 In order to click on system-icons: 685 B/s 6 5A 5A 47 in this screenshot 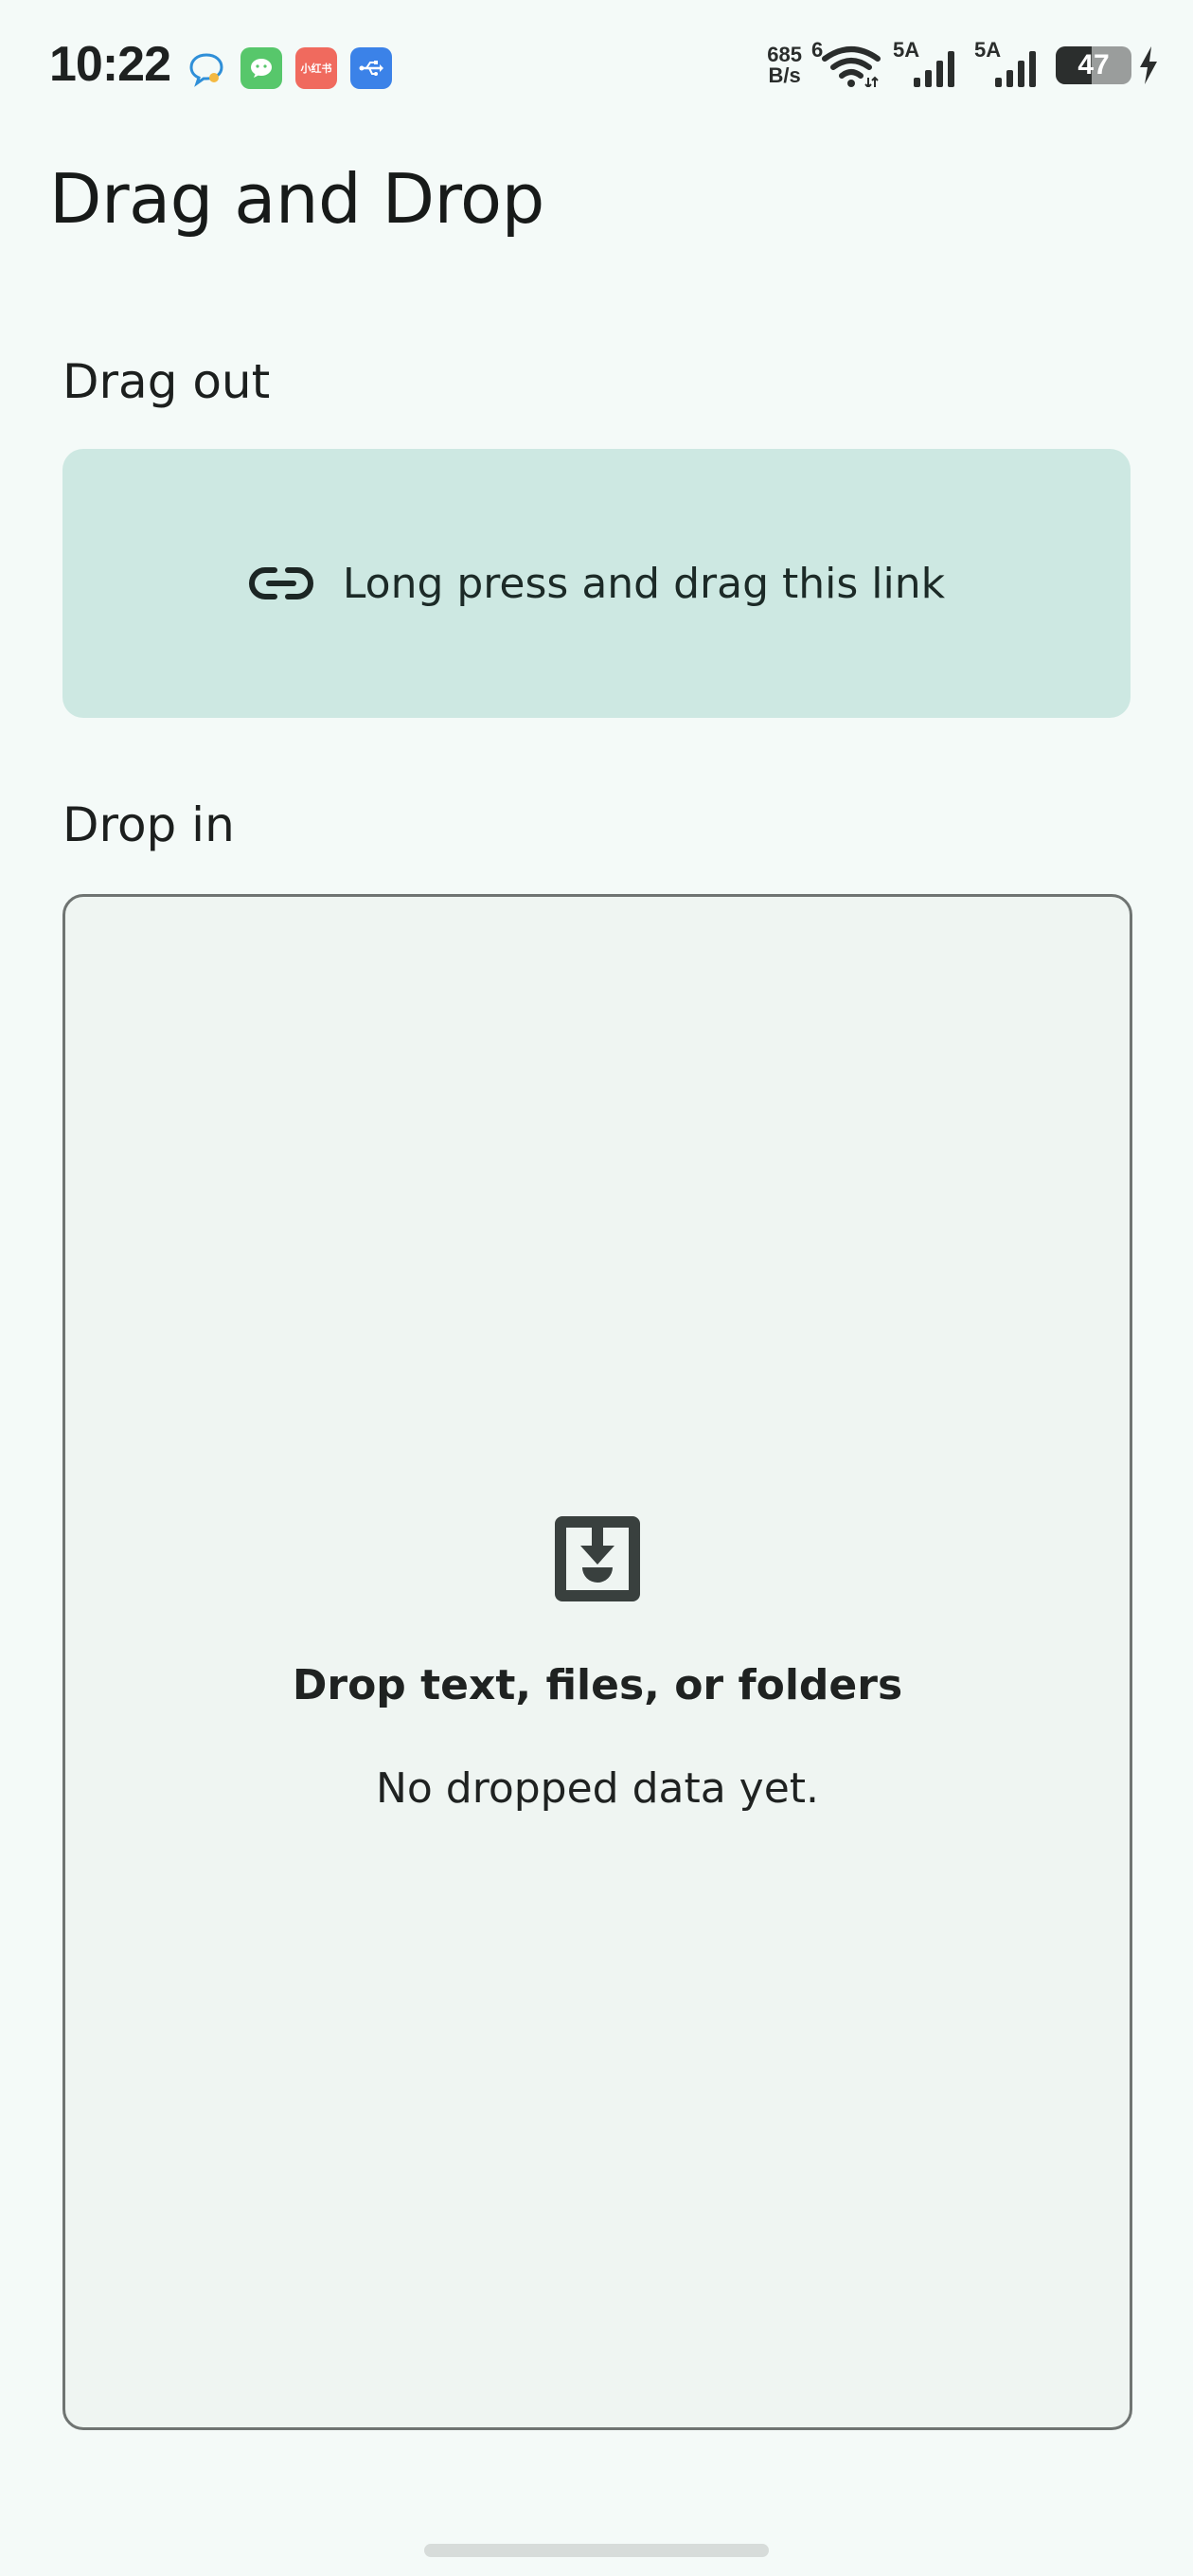, I will do `click(963, 63)`.